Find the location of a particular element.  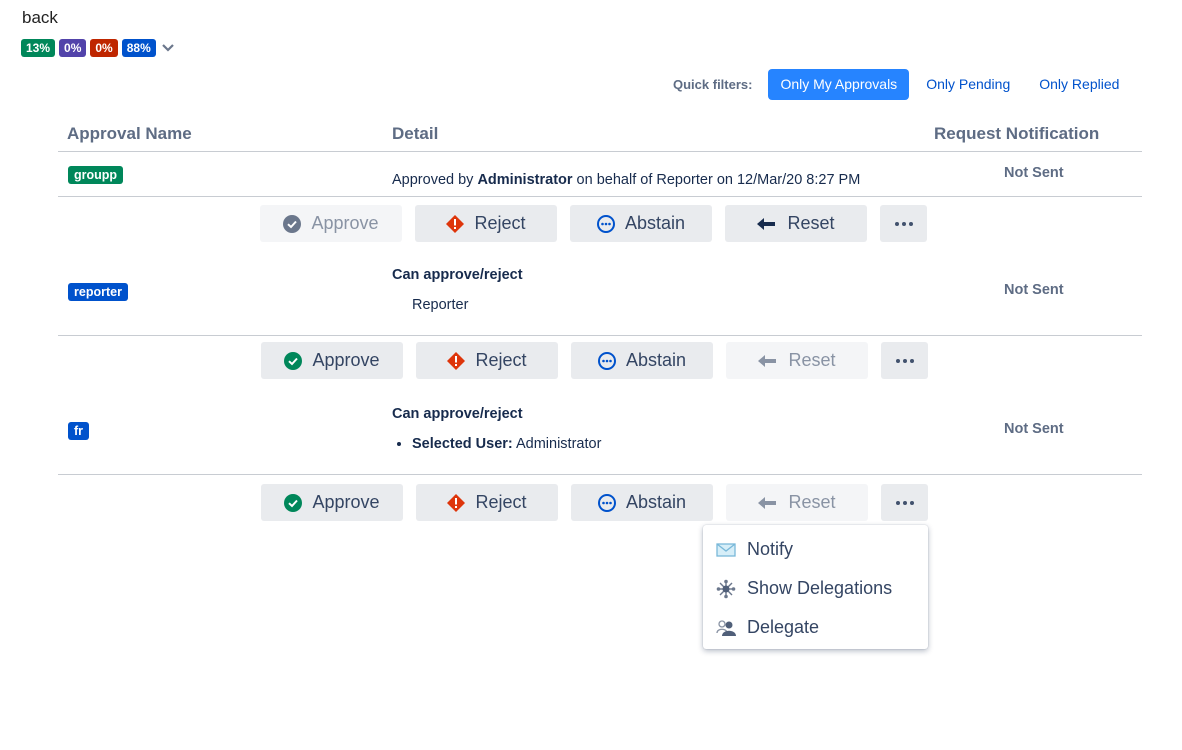

more-actions-dropdown: Notify Show Delegations Delegate is located at coordinates (815, 587).